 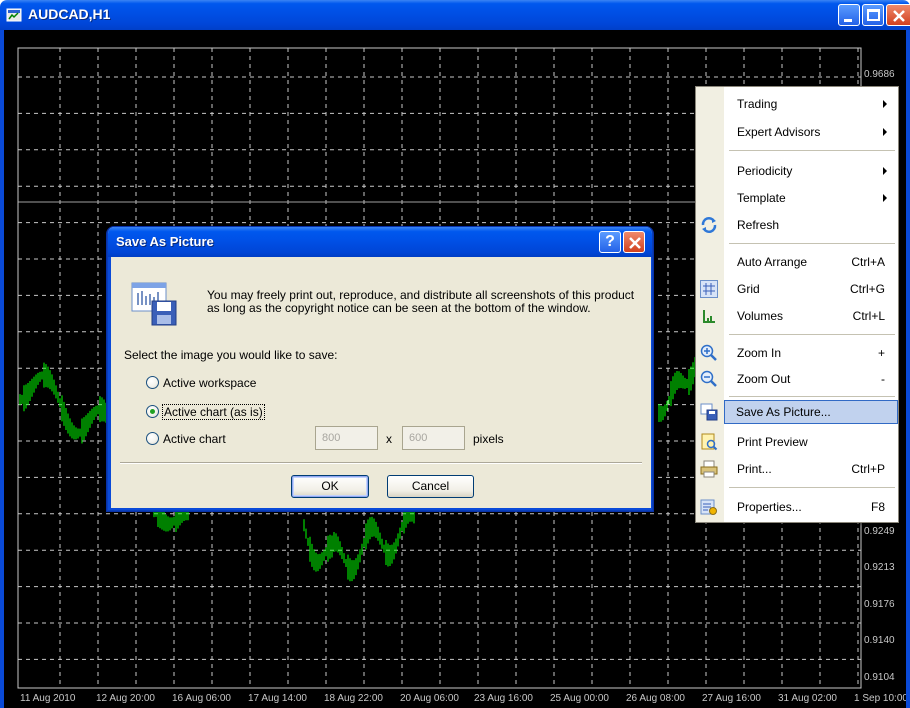 I want to click on price-axis-label: 0.9213, so click(x=879, y=567).